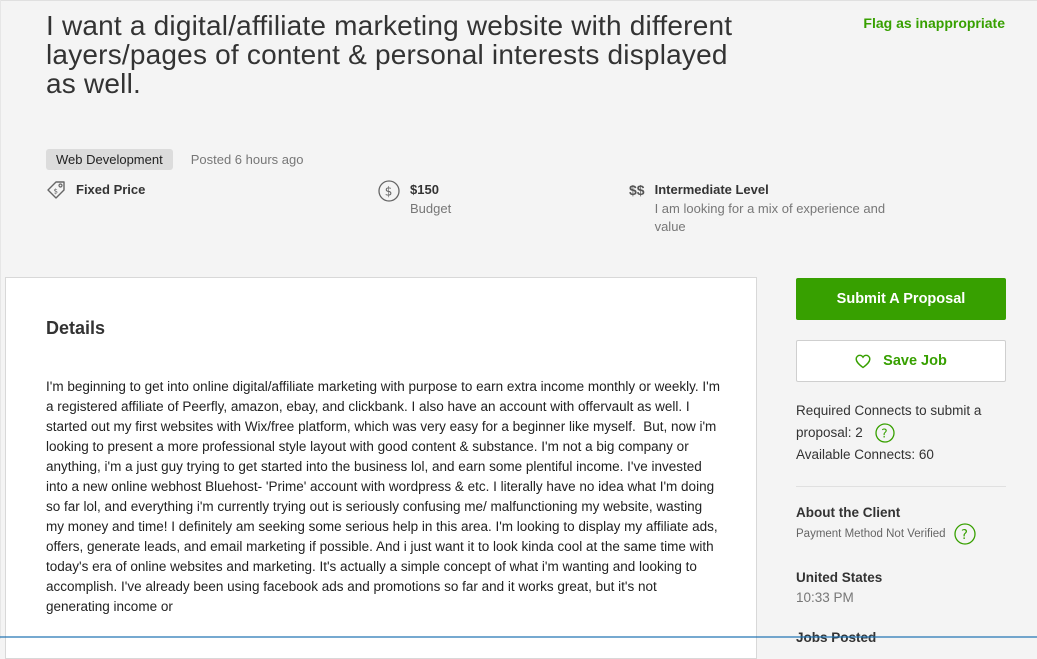 The image size is (1037, 659). What do you see at coordinates (915, 361) in the screenshot?
I see `save-job-label: Save Job` at bounding box center [915, 361].